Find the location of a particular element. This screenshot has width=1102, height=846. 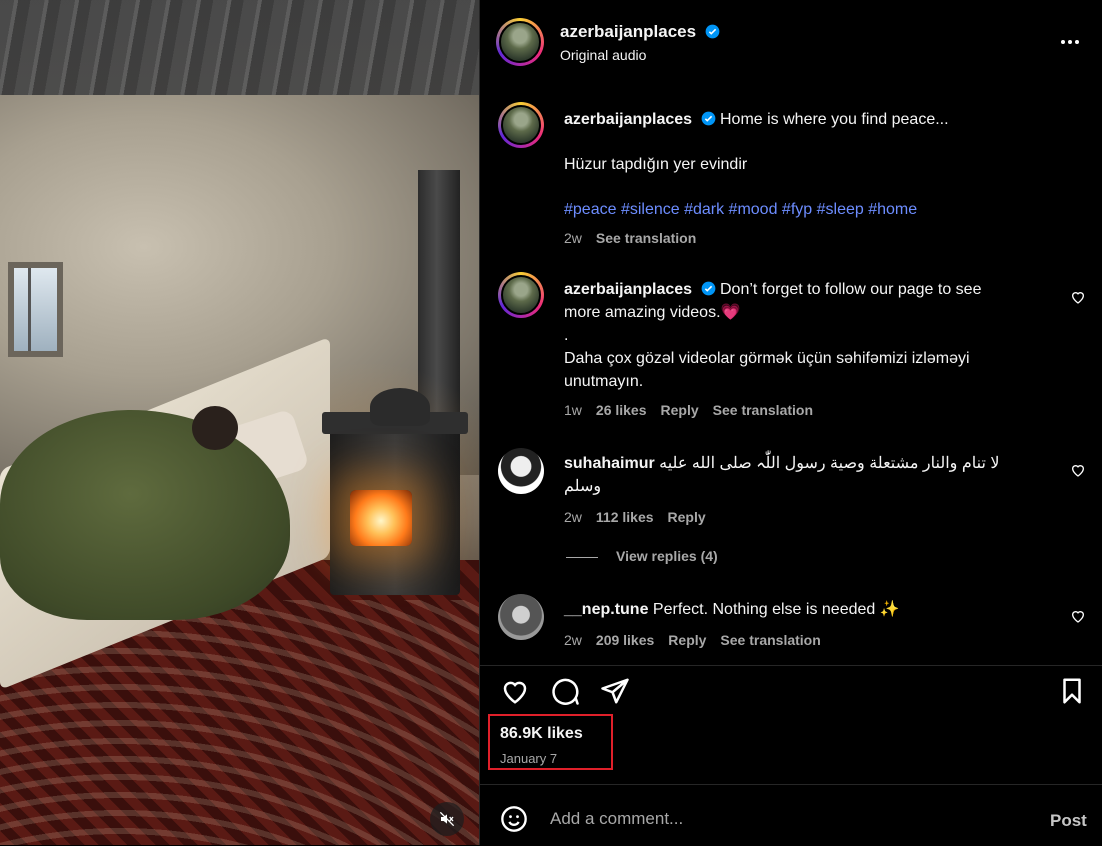

view-replies-button: View replies (4) is located at coordinates (642, 556).